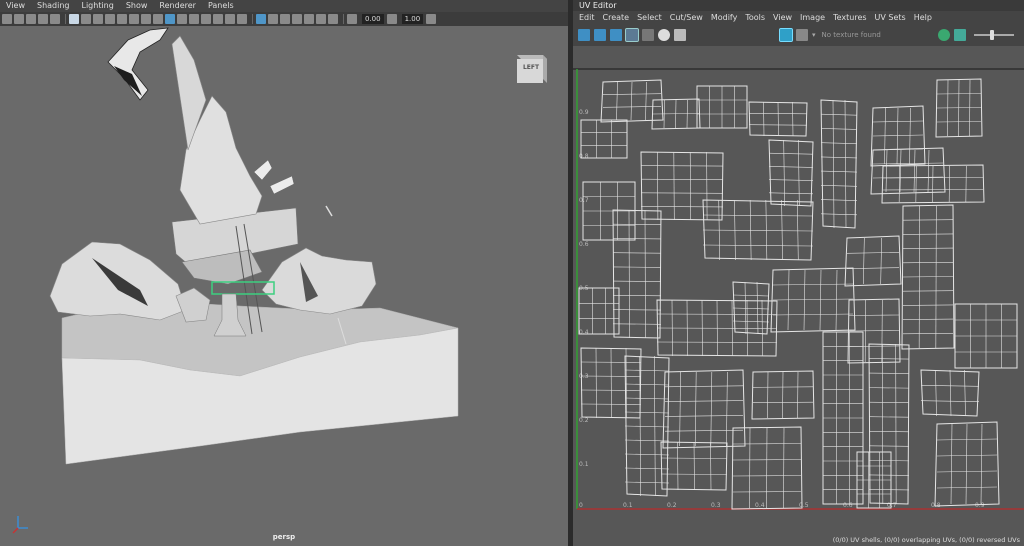  Describe the element at coordinates (616, 35) in the screenshot. I see `uv-shortest-path-icon` at that location.